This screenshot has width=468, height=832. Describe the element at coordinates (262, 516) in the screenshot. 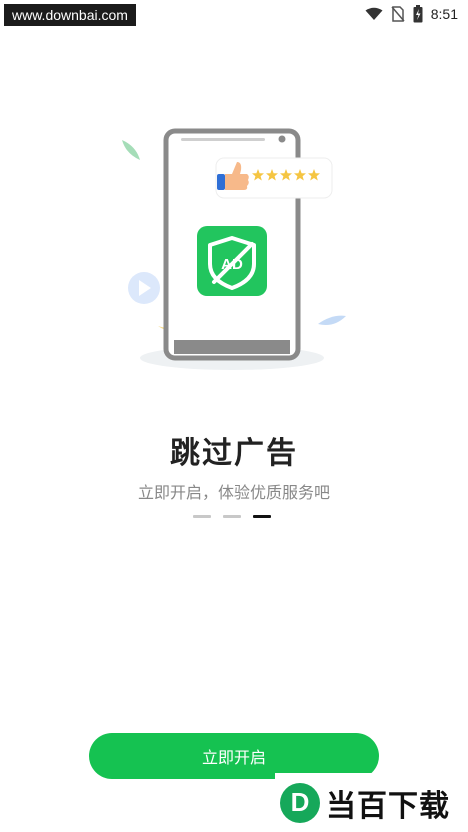

I see `page-dot-3-active` at that location.